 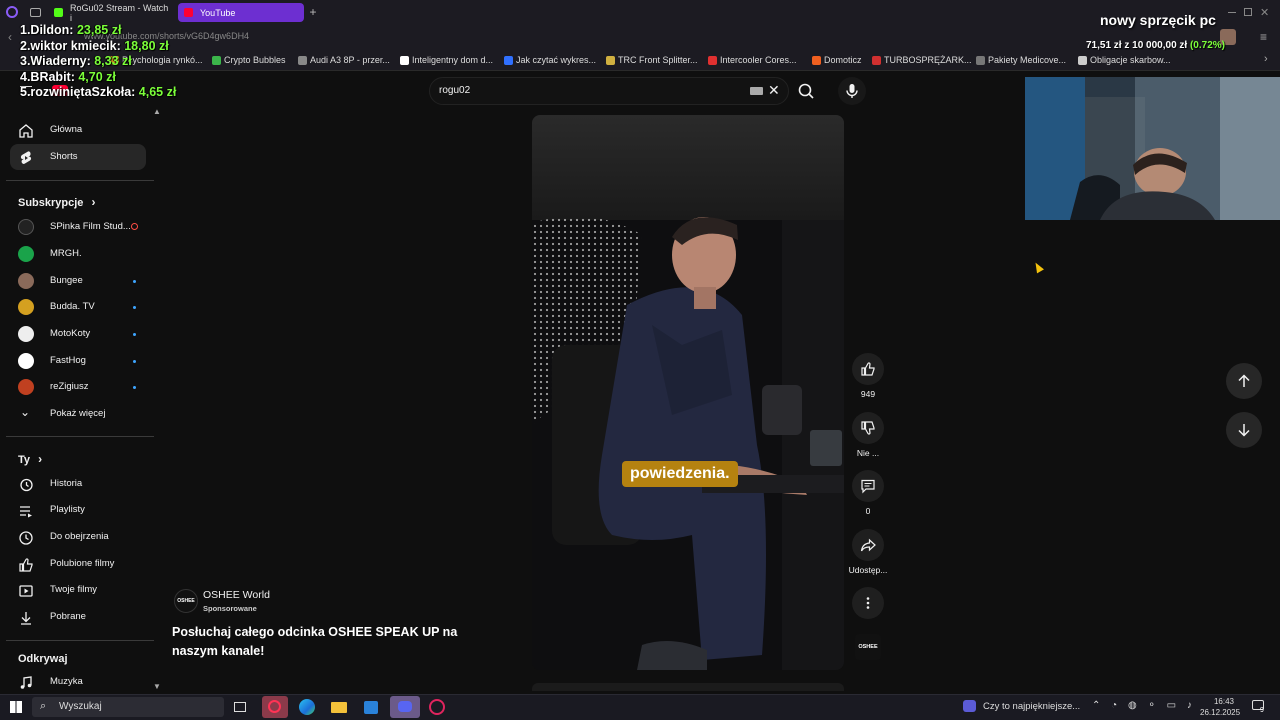 I want to click on back-icon: ‹, so click(x=10, y=37).